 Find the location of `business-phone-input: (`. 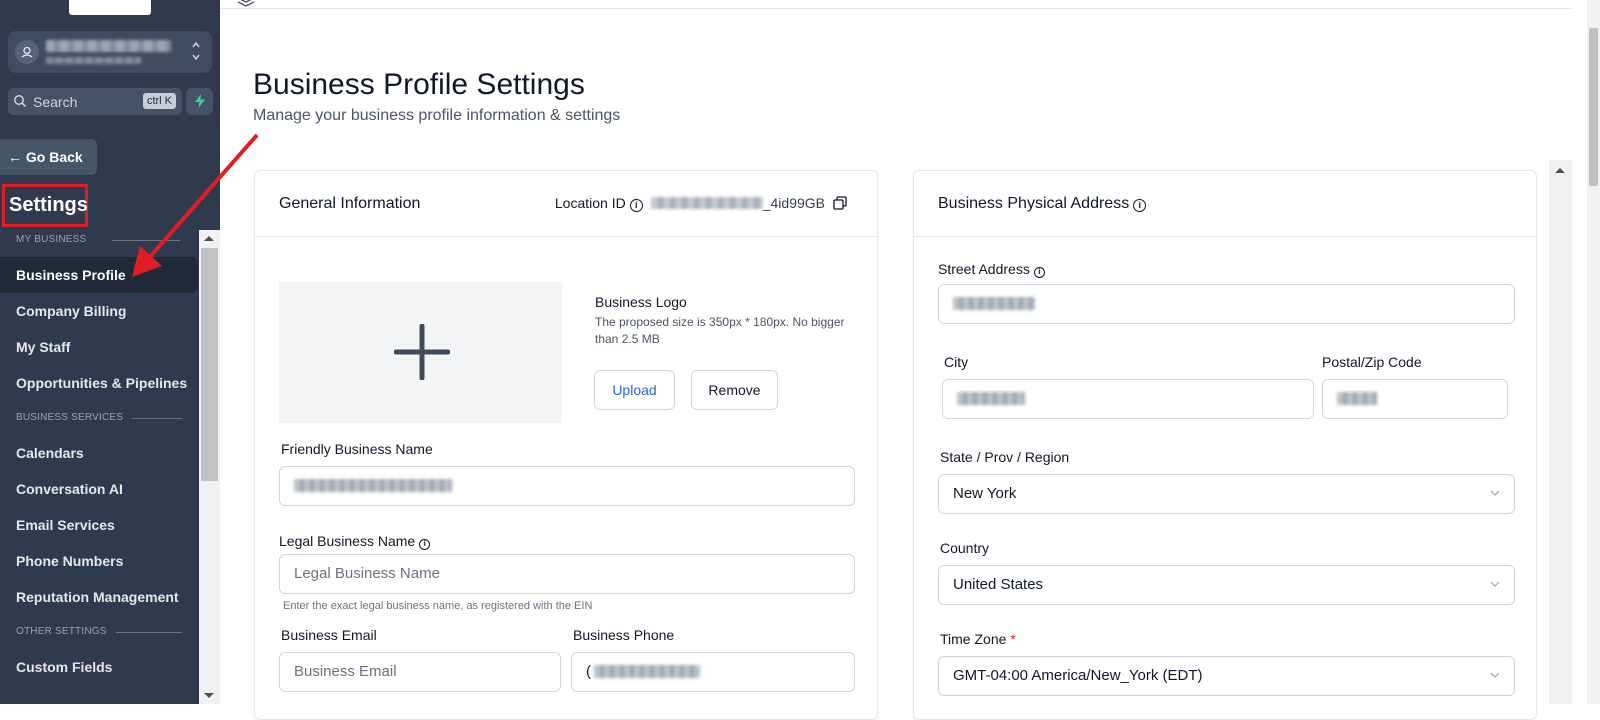

business-phone-input: ( is located at coordinates (713, 672).